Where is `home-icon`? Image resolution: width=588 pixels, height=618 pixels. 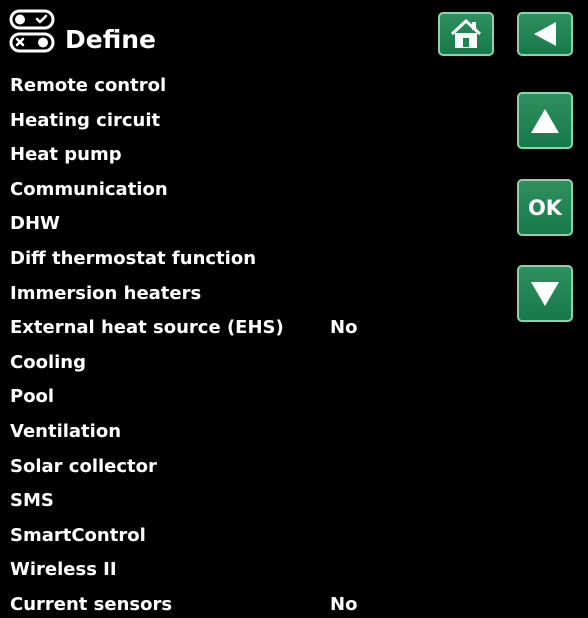 home-icon is located at coordinates (466, 33).